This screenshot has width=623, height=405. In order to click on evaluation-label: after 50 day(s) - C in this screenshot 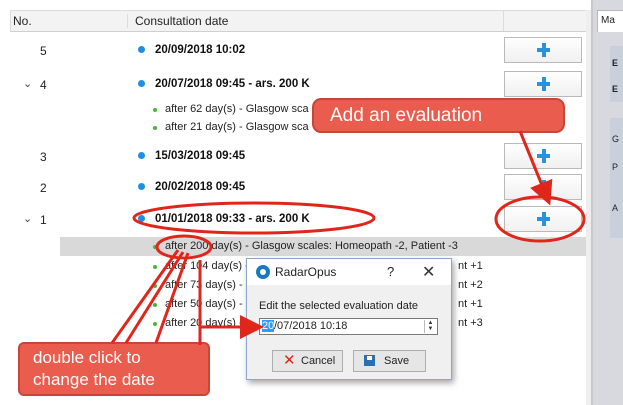, I will do `click(209, 304)`.